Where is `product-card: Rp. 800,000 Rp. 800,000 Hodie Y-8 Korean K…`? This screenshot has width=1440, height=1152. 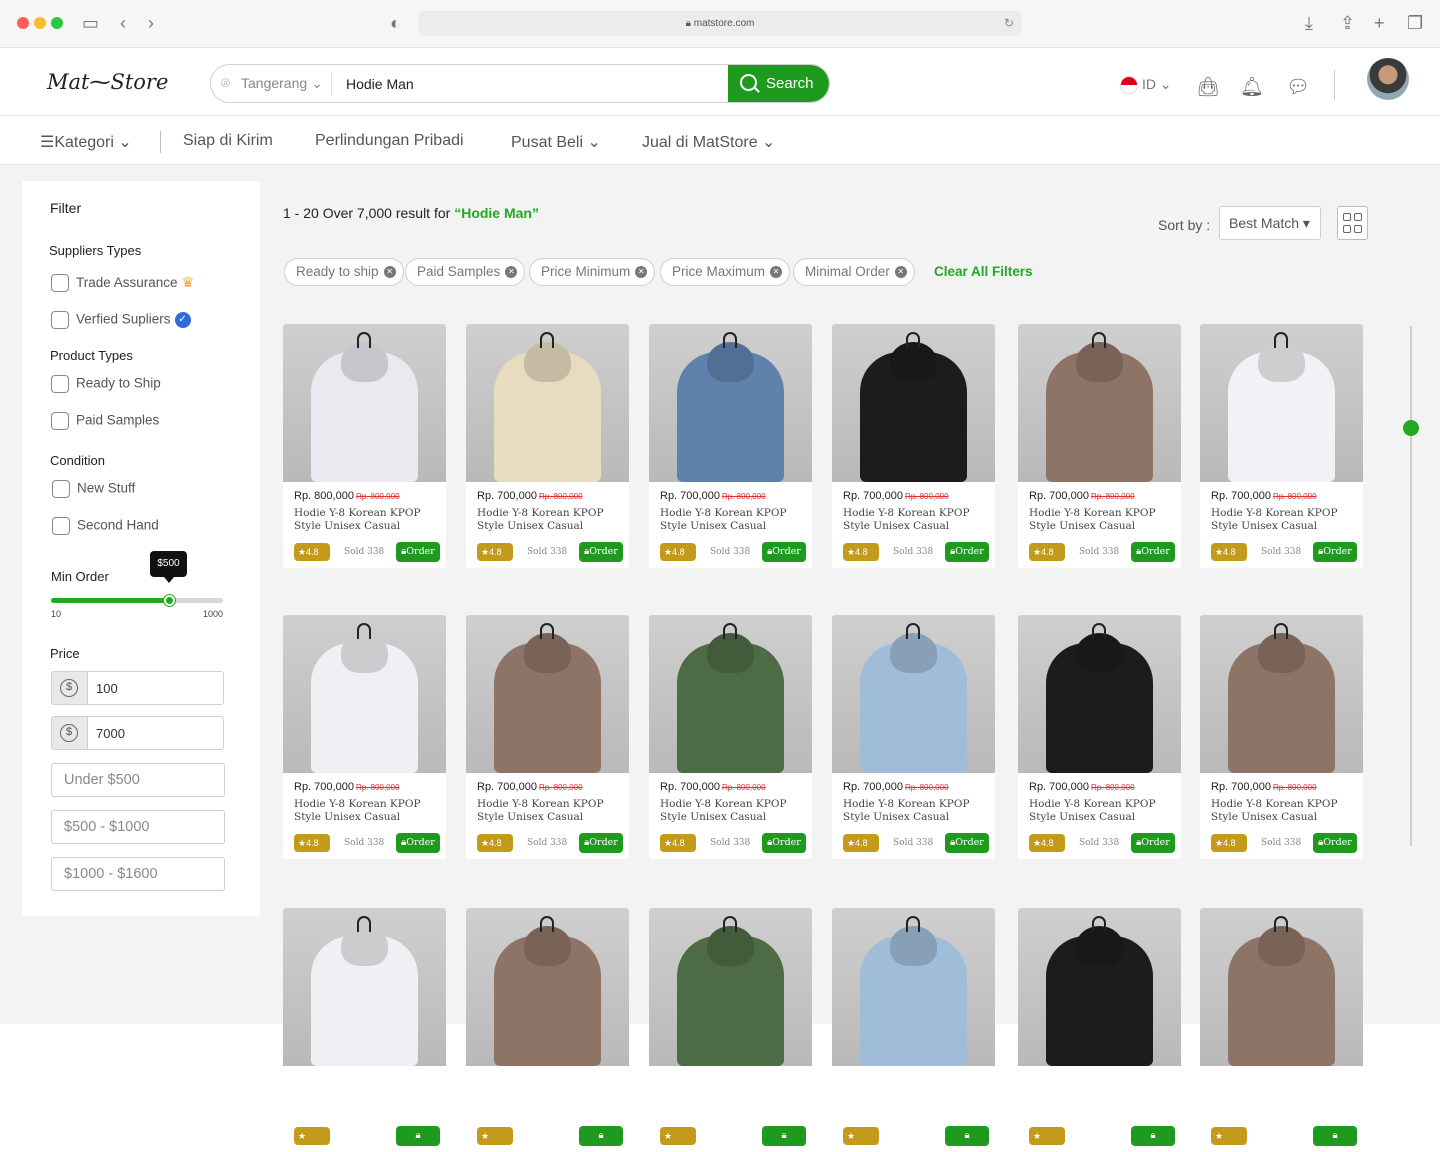 product-card: Rp. 800,000 Rp. 800,000 Hodie Y-8 Korean K… is located at coordinates (364, 446).